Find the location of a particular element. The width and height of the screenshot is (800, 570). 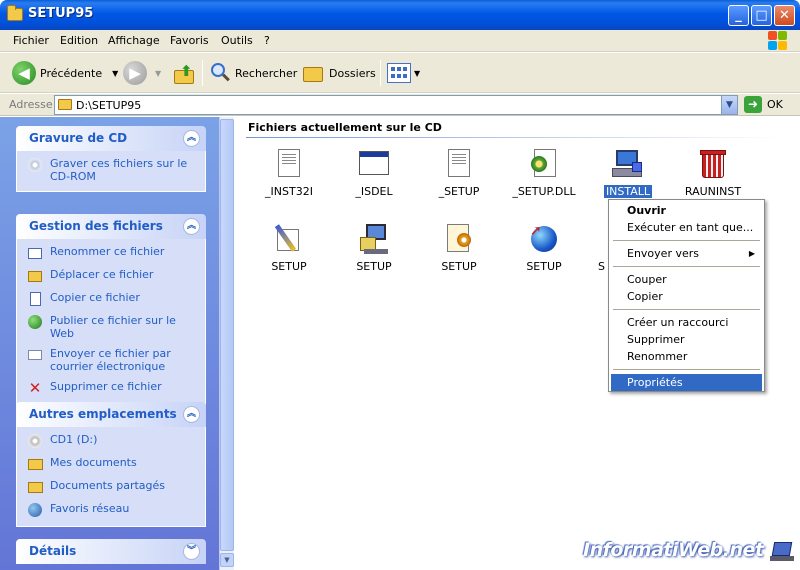

forward-button: ▶ ▼ is located at coordinates (142, 73).